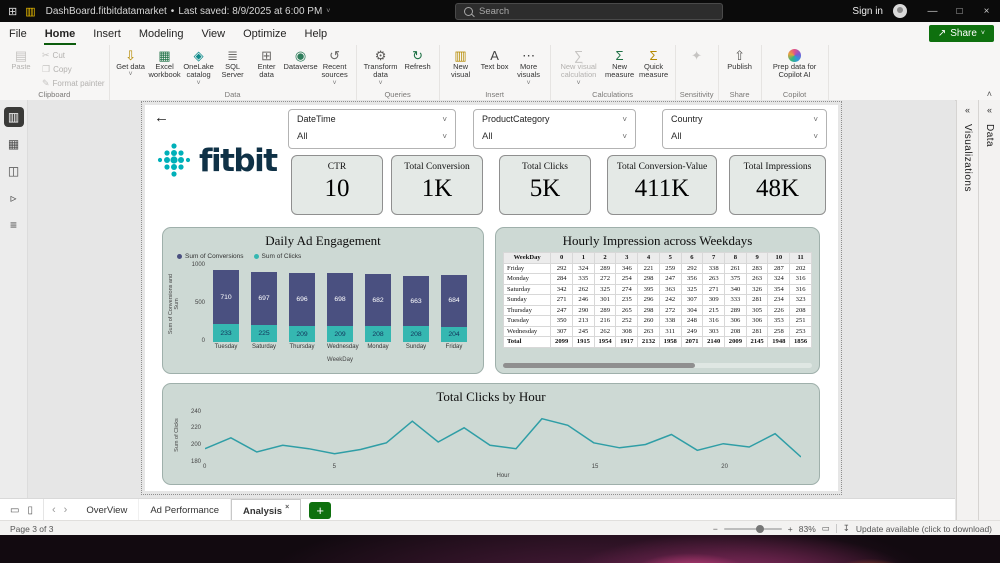 The width and height of the screenshot is (1000, 563). What do you see at coordinates (670, 331) in the screenshot?
I see `matrix-cell: 311` at bounding box center [670, 331].